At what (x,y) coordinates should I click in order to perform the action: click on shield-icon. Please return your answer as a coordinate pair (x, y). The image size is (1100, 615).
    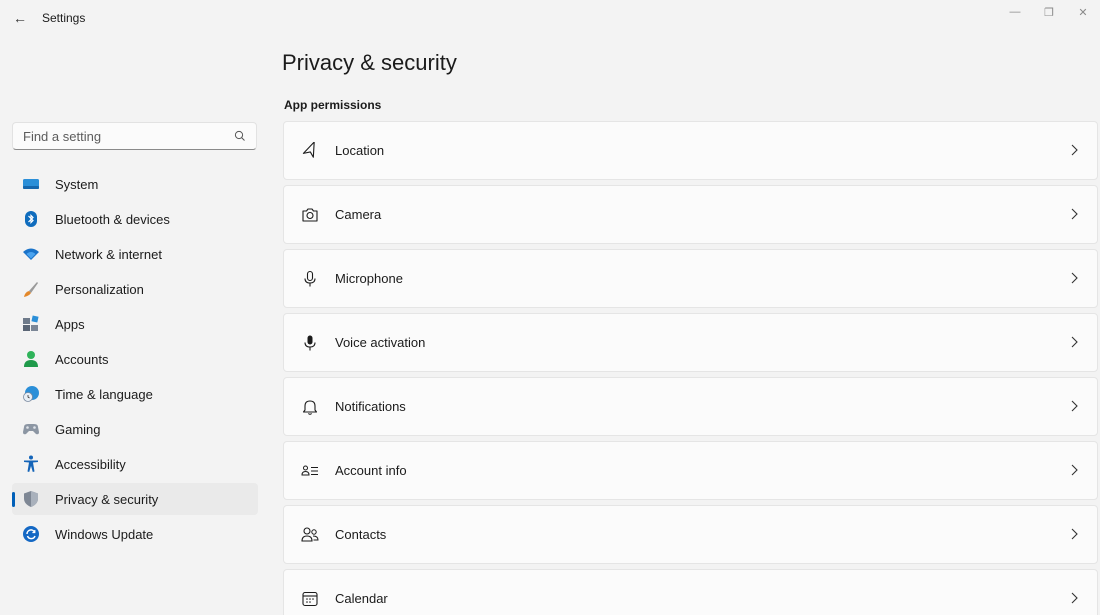
    Looking at the image, I should click on (31, 499).